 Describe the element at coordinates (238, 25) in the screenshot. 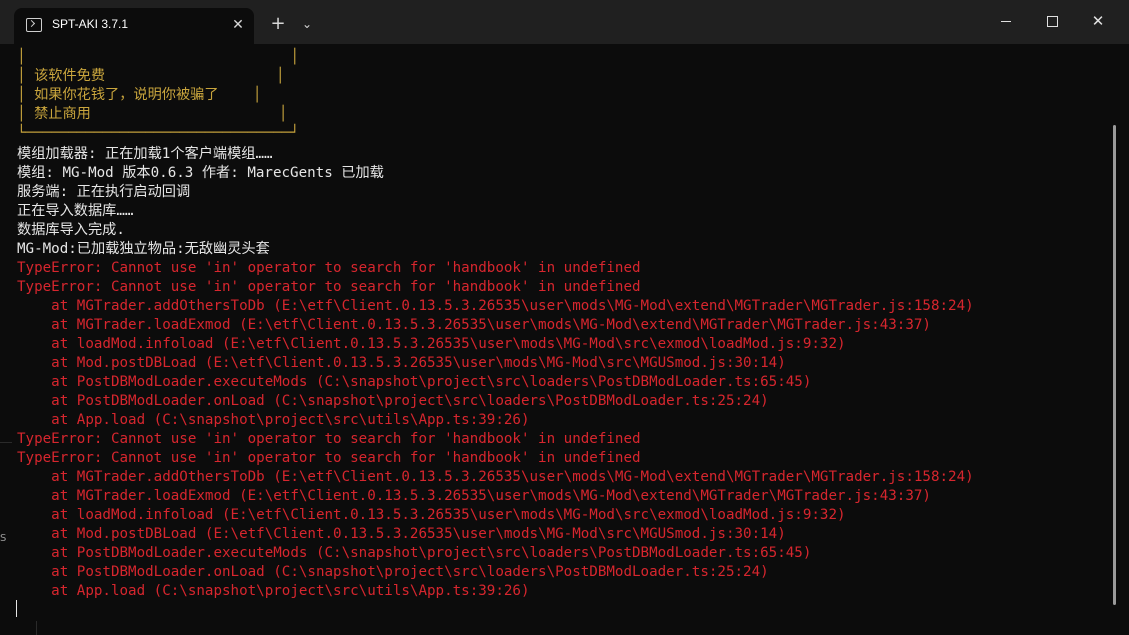

I see `close-tab-button: ✕` at that location.